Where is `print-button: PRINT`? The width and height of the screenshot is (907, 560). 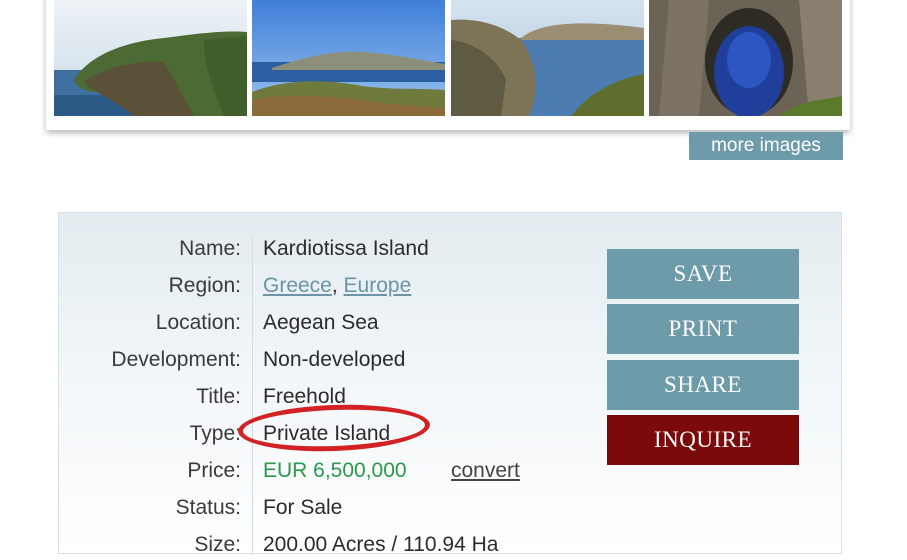 print-button: PRINT is located at coordinates (703, 329).